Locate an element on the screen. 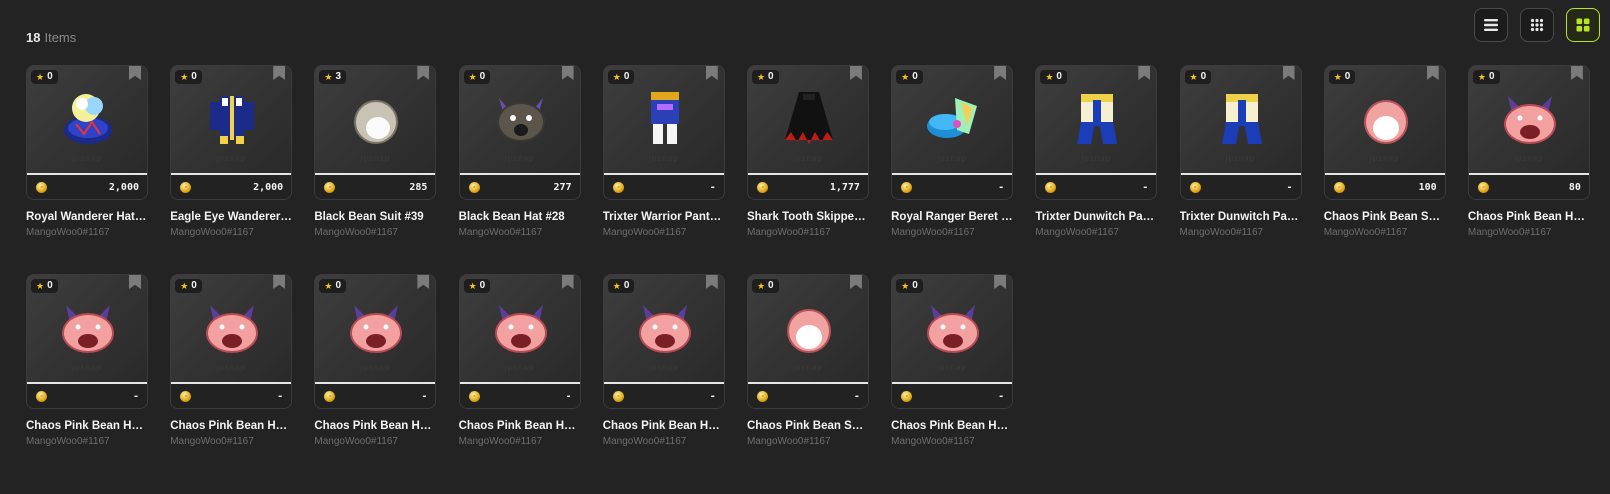 Image resolution: width=1610 pixels, height=494 pixels. item-name: Royal Wanderer Hat #21 is located at coordinates (87, 217).